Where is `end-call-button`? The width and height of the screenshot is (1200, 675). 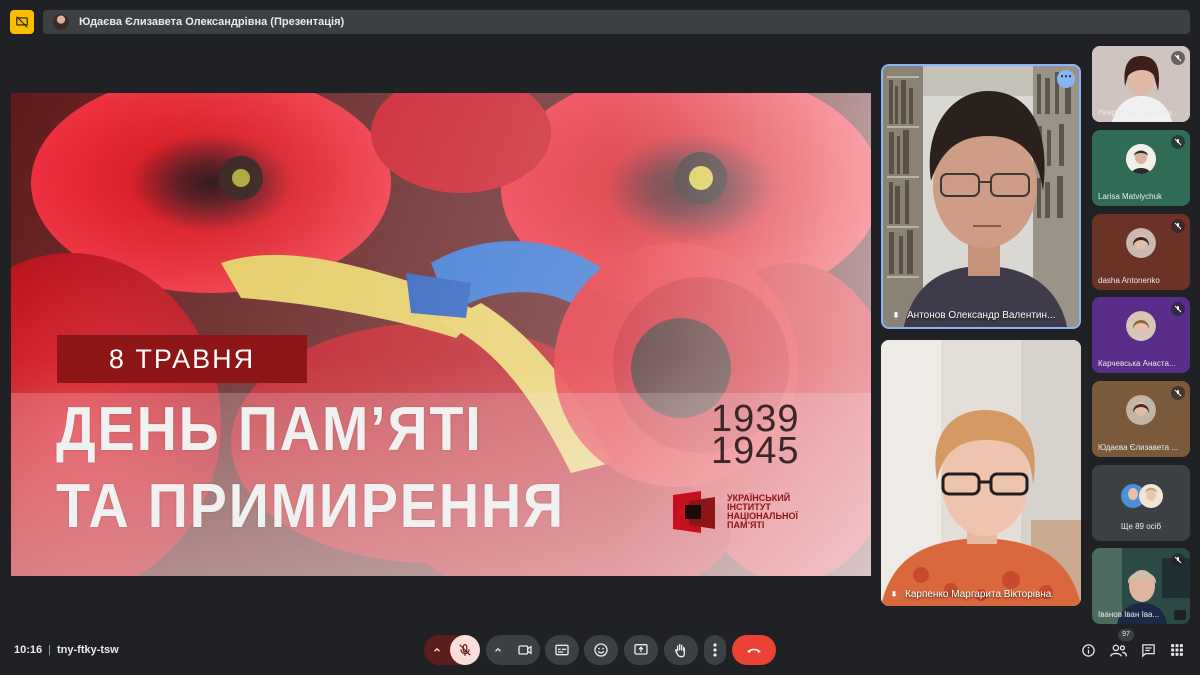 end-call-button is located at coordinates (754, 650).